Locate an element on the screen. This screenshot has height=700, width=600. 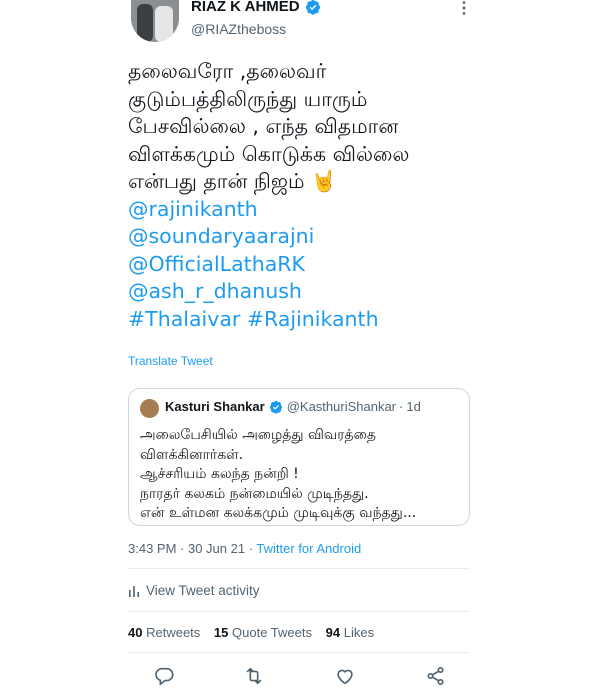
avatar-figure-left is located at coordinates (145, 23).